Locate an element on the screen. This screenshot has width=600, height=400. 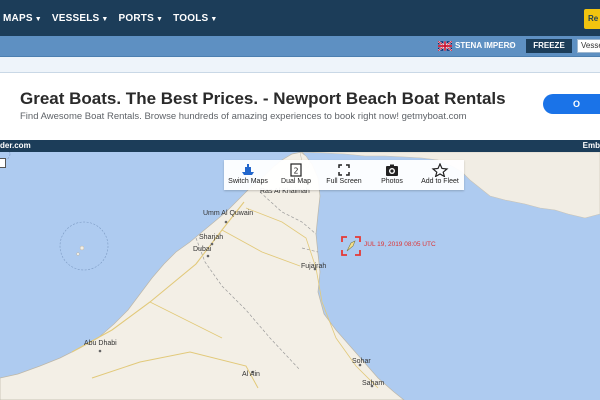
vessel-position-marker is located at coordinates (351, 246).